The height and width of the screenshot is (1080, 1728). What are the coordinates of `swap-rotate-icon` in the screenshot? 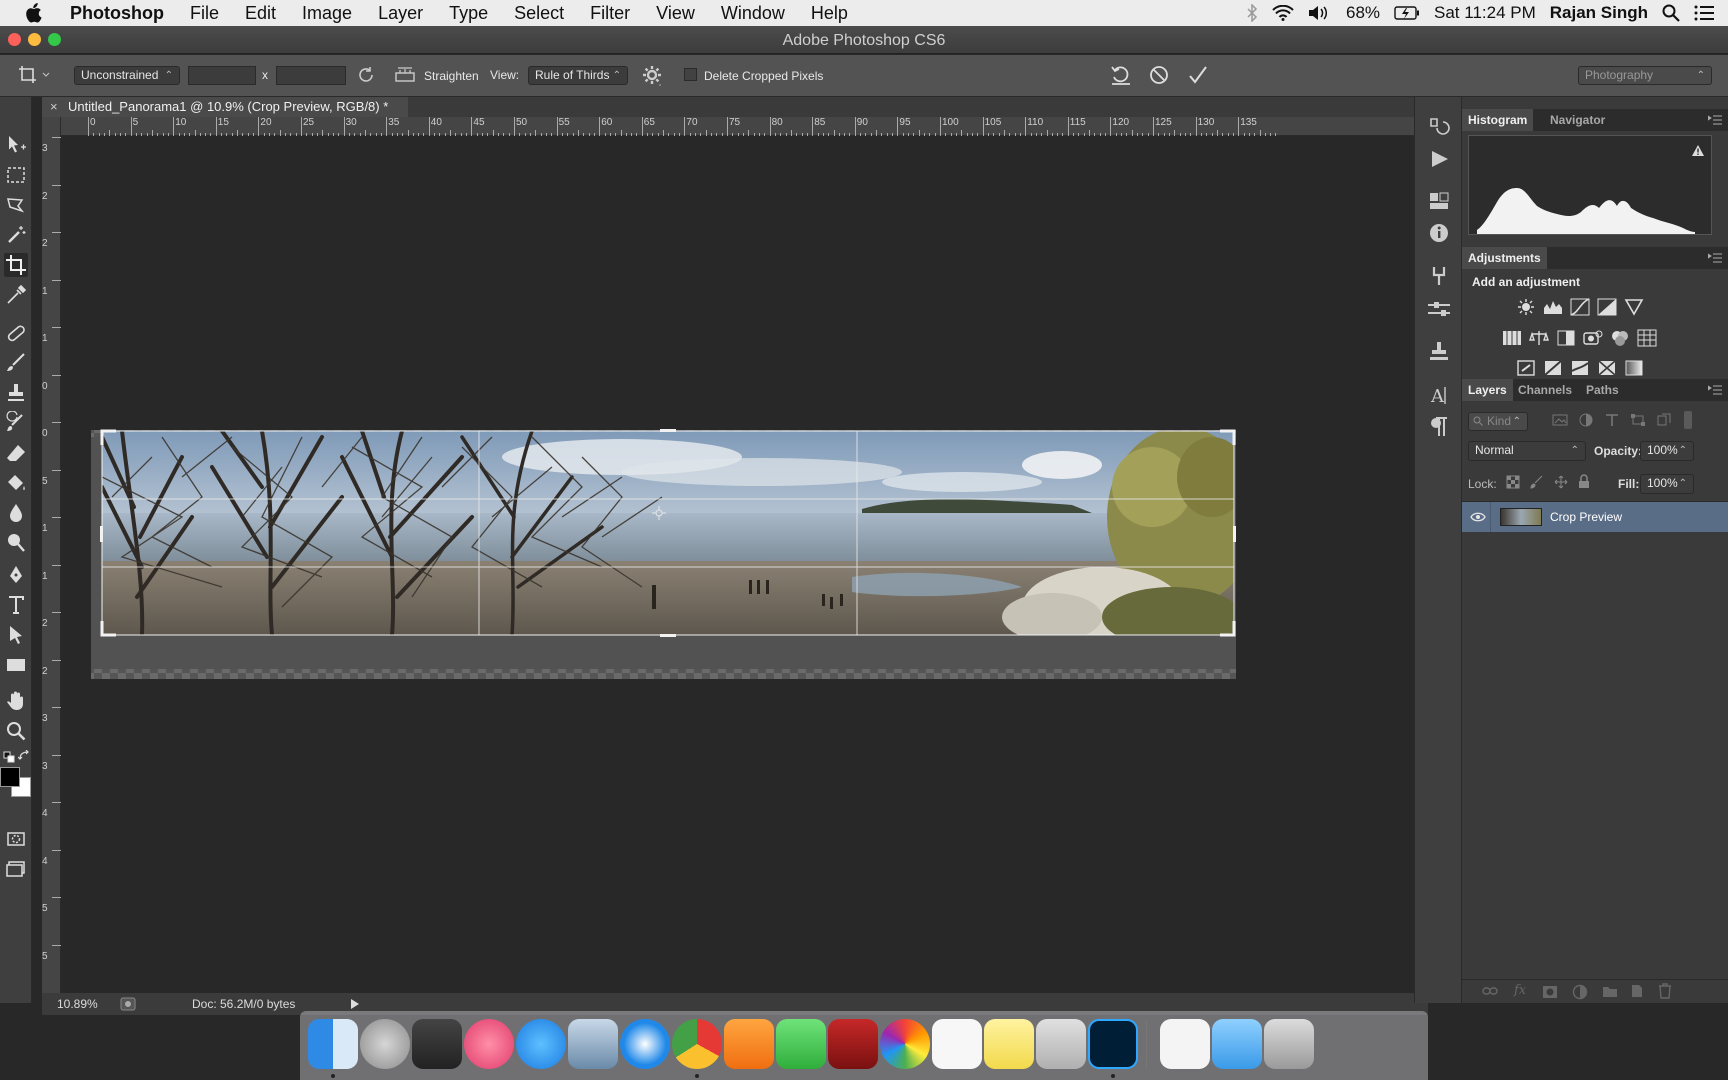 It's located at (366, 75).